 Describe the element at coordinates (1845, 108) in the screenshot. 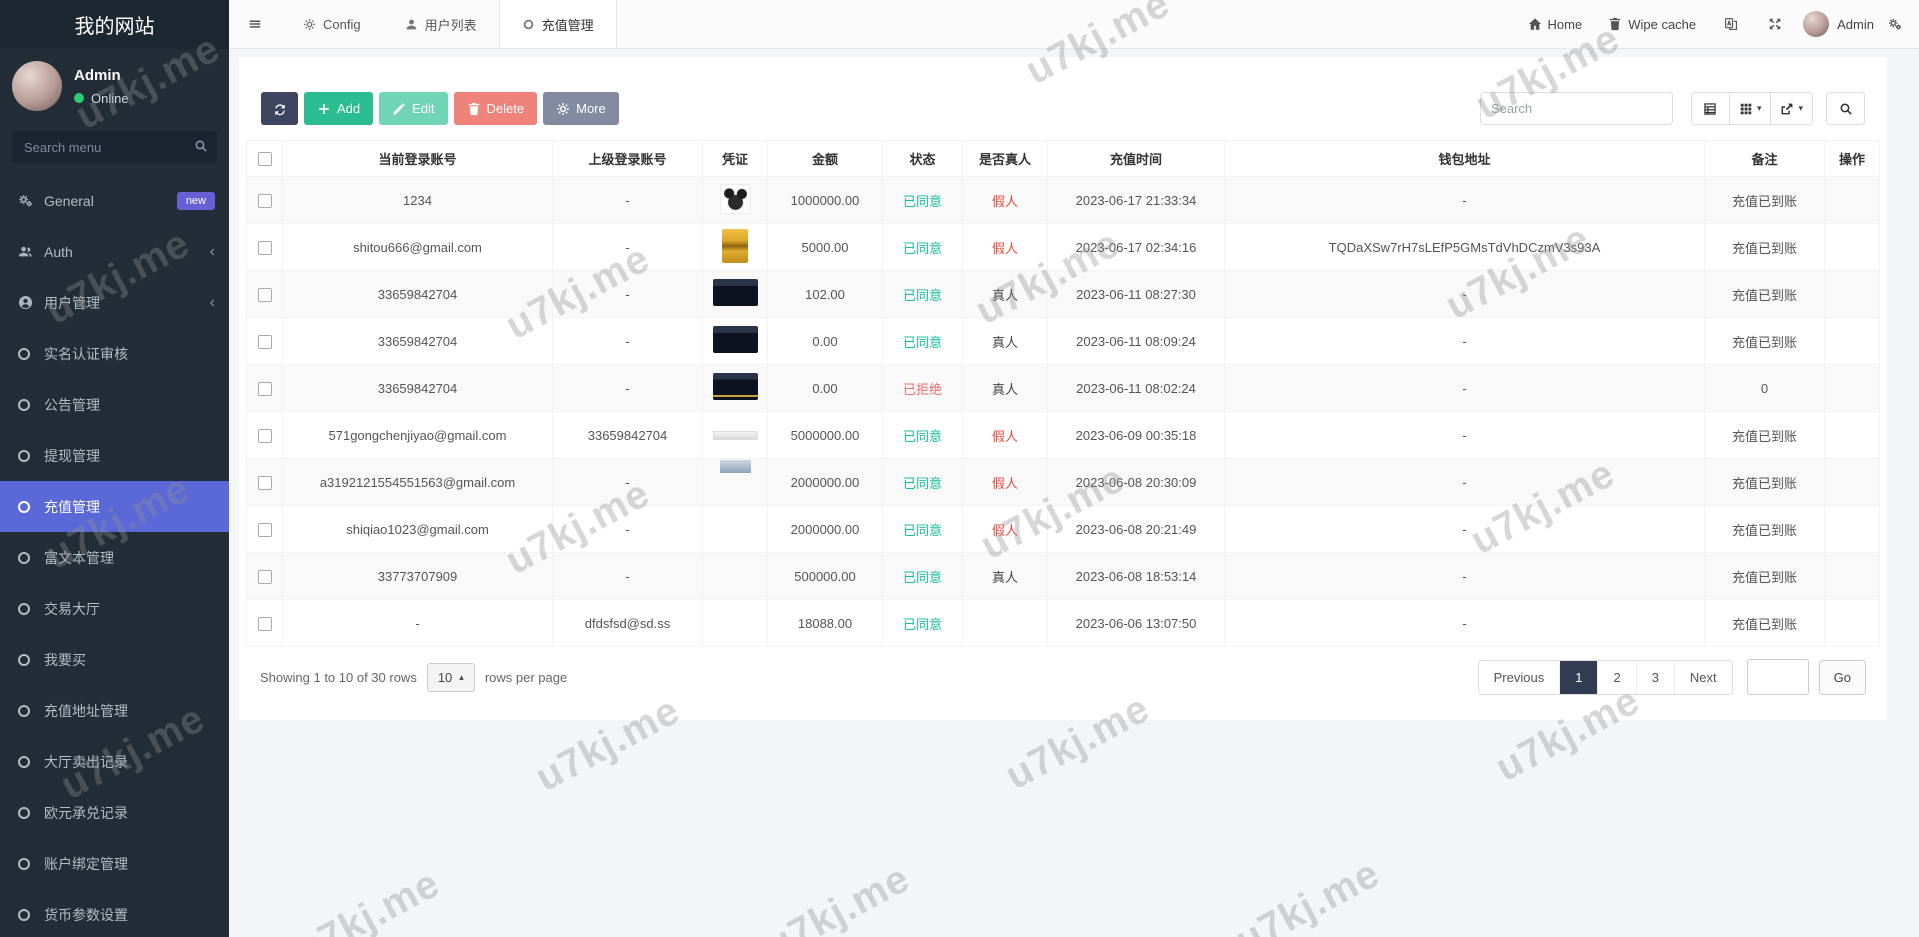

I see `advanced-search-button` at that location.